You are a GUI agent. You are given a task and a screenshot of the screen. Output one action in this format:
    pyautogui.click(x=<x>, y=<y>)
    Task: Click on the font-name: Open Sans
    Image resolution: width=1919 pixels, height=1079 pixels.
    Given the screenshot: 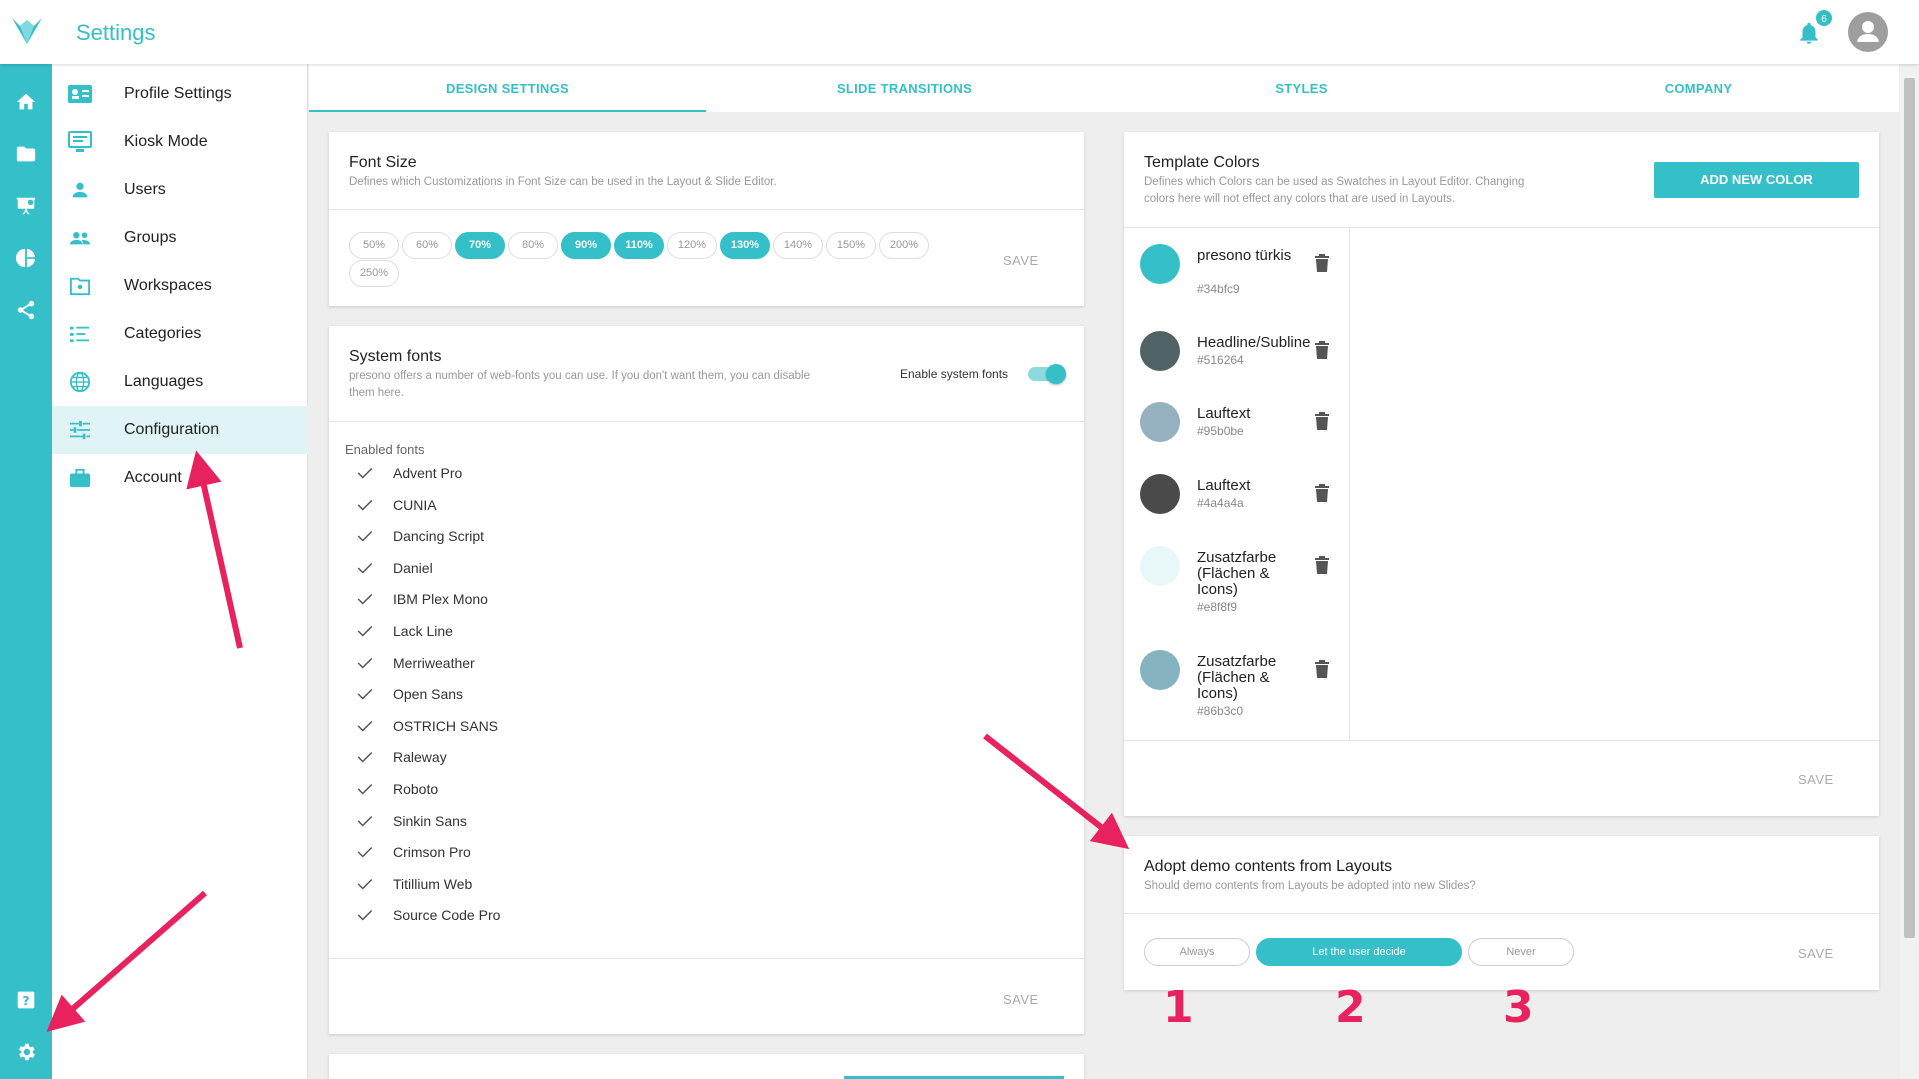 What is the action you would take?
    pyautogui.click(x=428, y=694)
    